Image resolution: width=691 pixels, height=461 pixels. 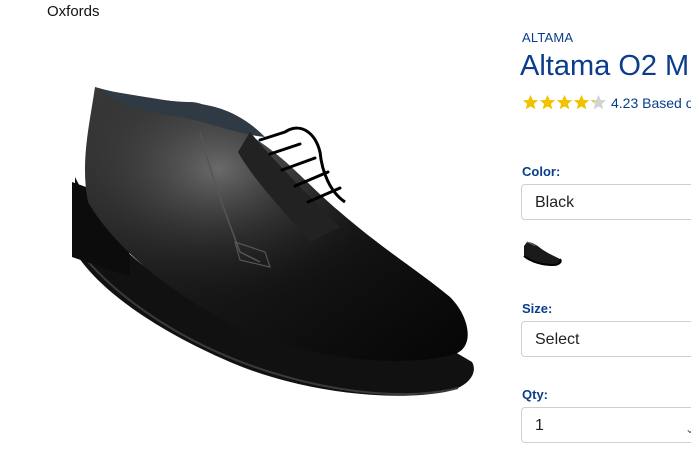 What do you see at coordinates (541, 171) in the screenshot?
I see `color-label: Color:` at bounding box center [541, 171].